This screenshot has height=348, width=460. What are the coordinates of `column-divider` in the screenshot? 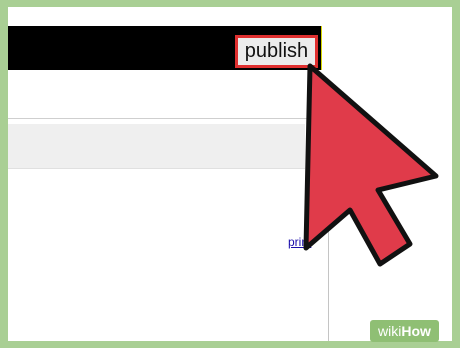 It's located at (328, 233).